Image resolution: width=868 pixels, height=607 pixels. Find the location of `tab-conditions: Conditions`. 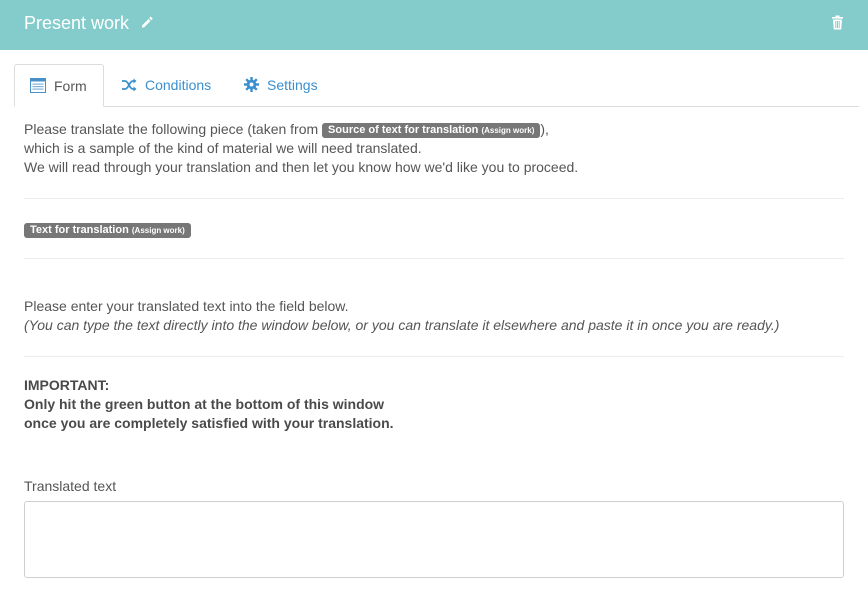

tab-conditions: Conditions is located at coordinates (166, 84).